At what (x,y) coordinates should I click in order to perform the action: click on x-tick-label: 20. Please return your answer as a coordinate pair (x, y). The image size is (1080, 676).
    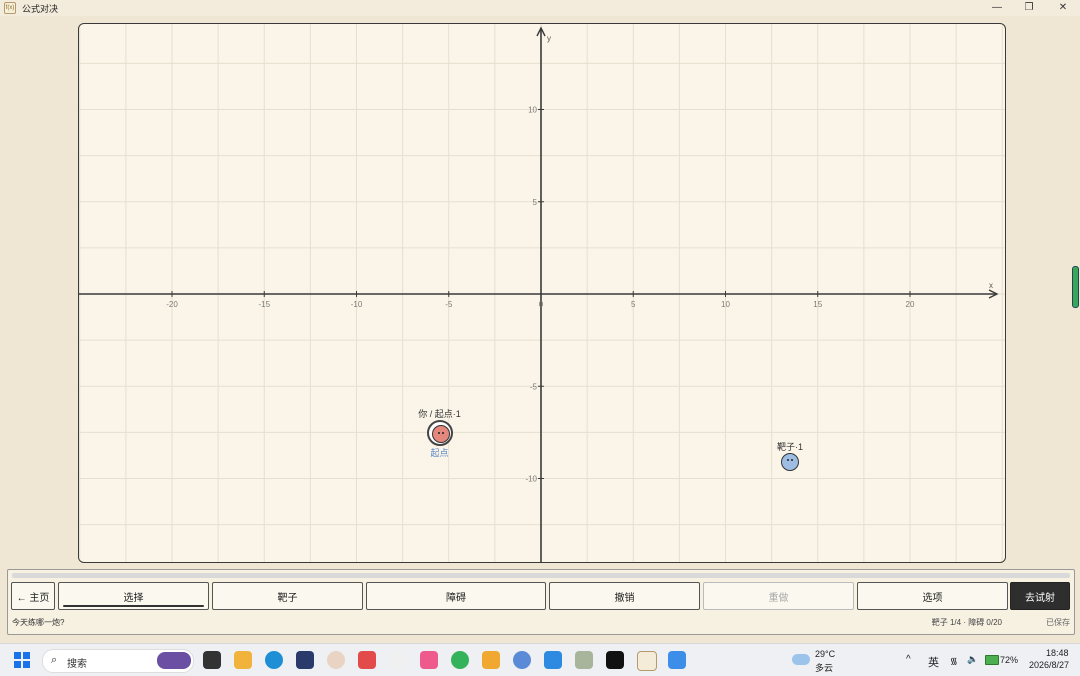
    Looking at the image, I should click on (910, 304).